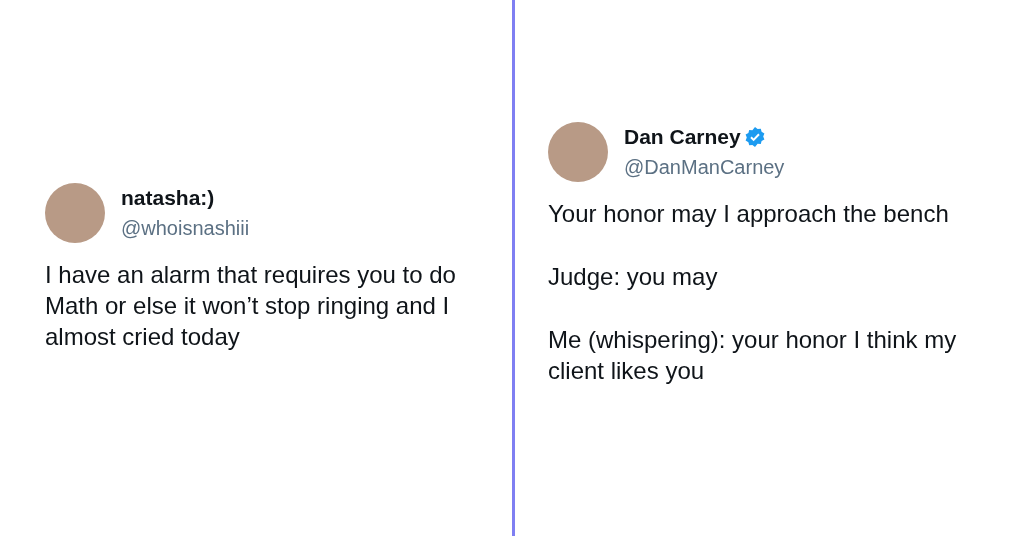  I want to click on user-name: natasha:), so click(168, 198).